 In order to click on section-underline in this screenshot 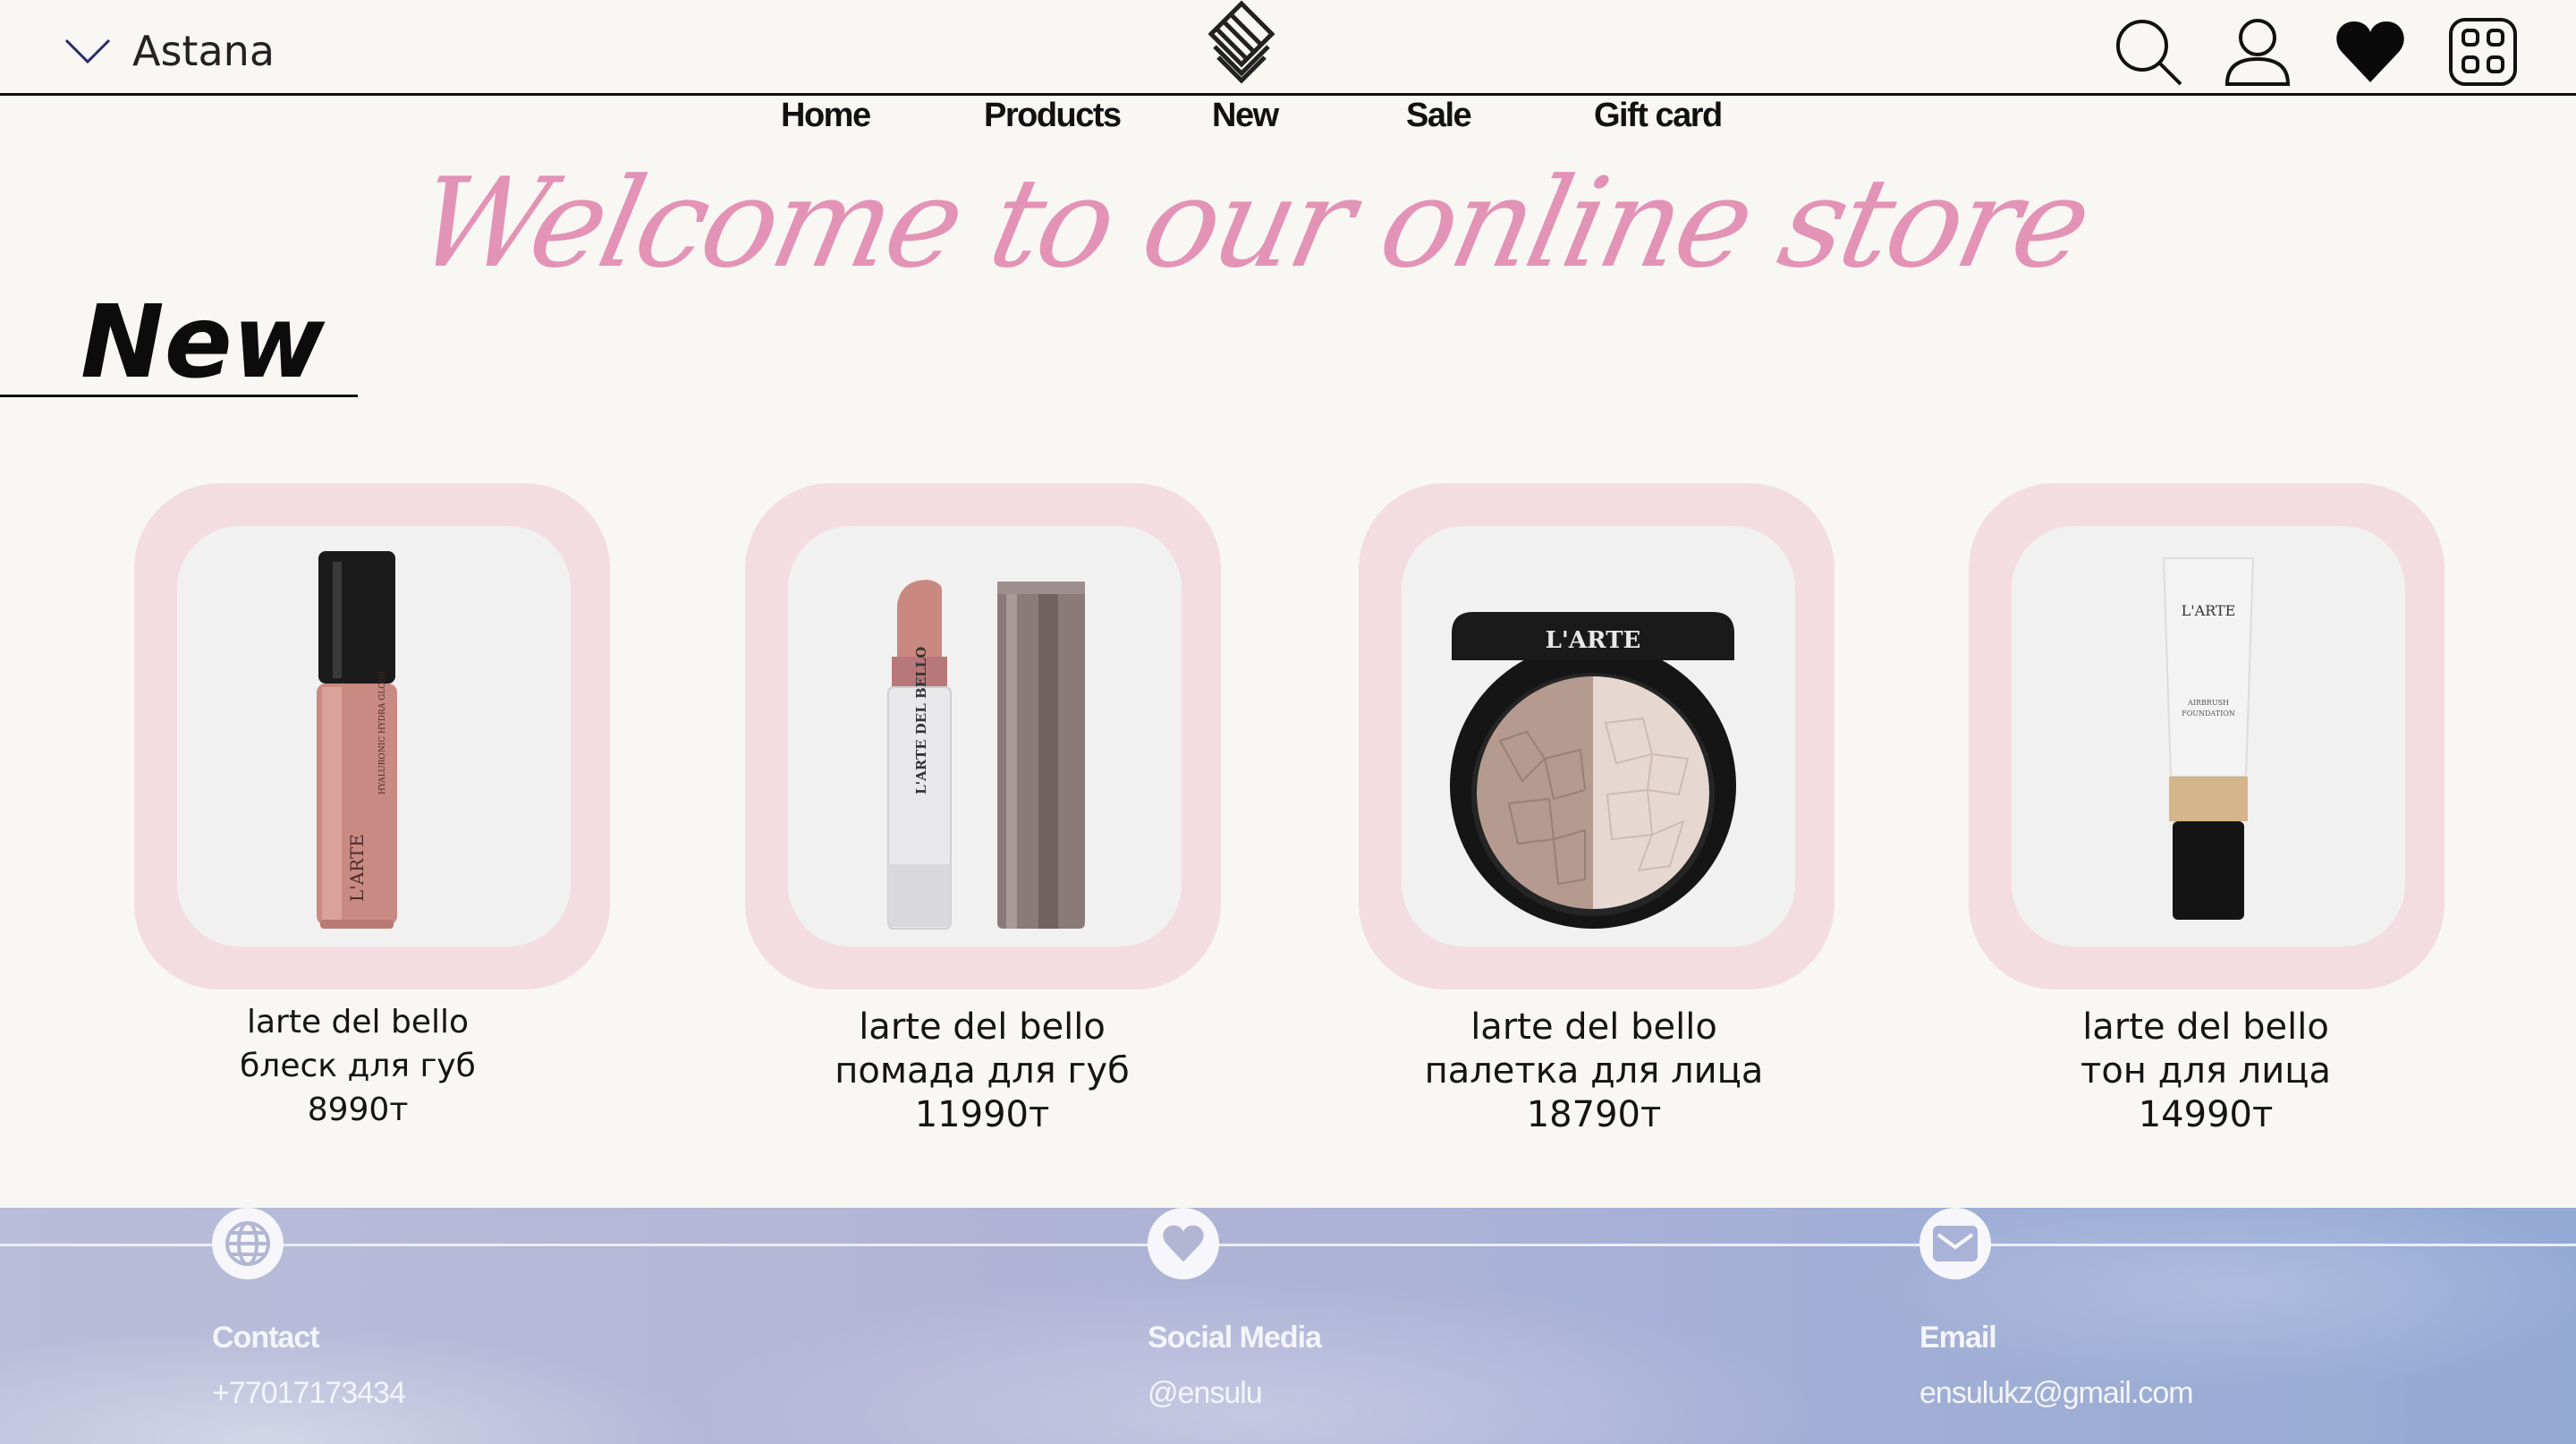, I will do `click(179, 396)`.